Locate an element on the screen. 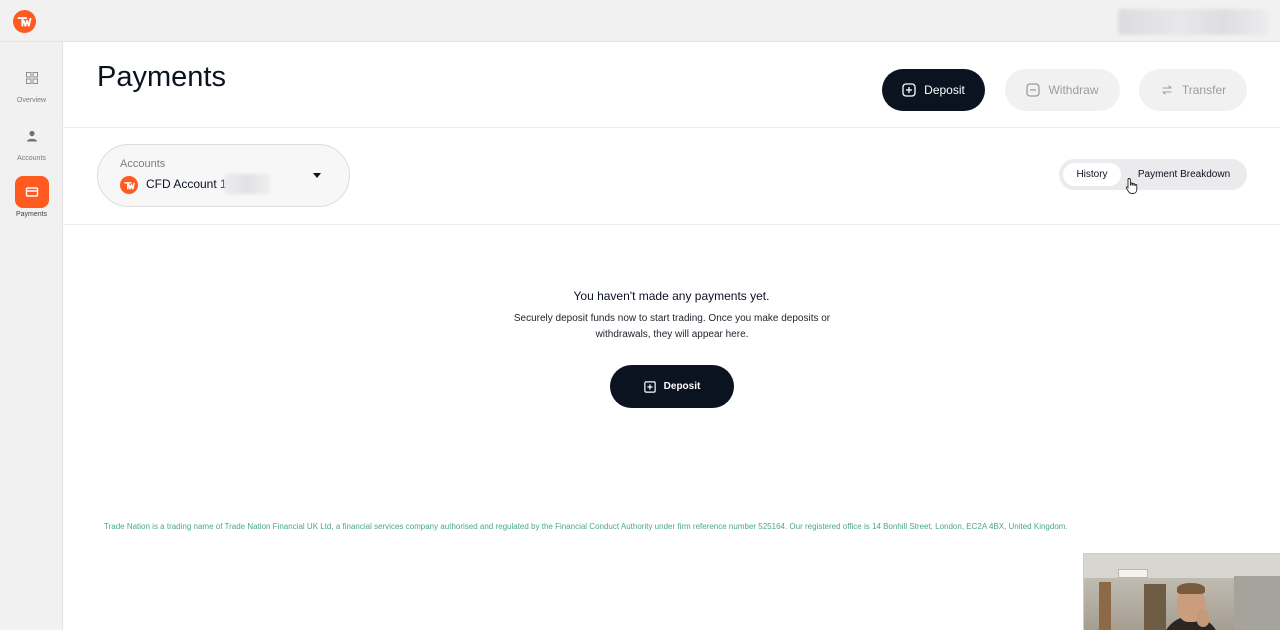 The height and width of the screenshot is (630, 1280). minus-square-icon is located at coordinates (1033, 90).